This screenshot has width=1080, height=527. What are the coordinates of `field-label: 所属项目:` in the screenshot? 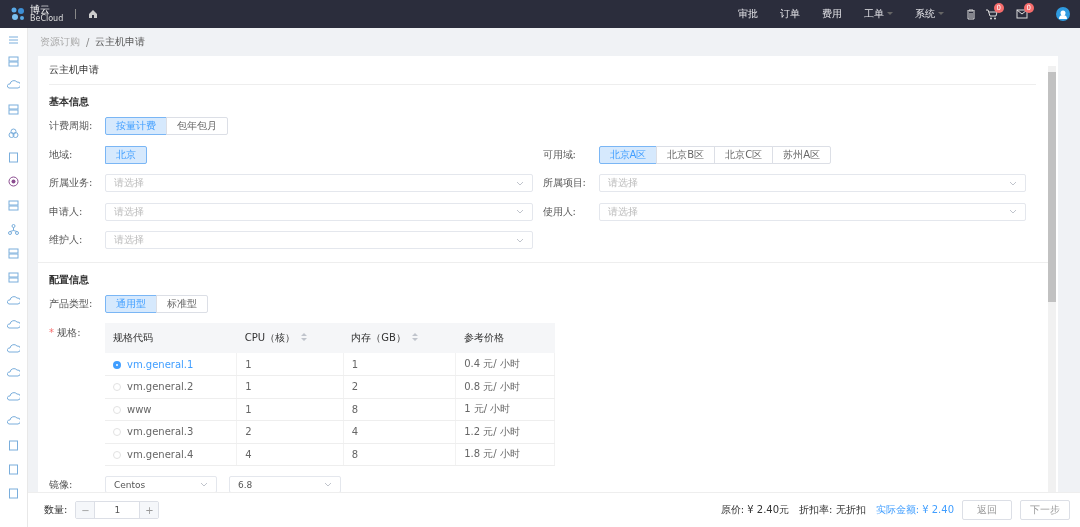 It's located at (564, 183).